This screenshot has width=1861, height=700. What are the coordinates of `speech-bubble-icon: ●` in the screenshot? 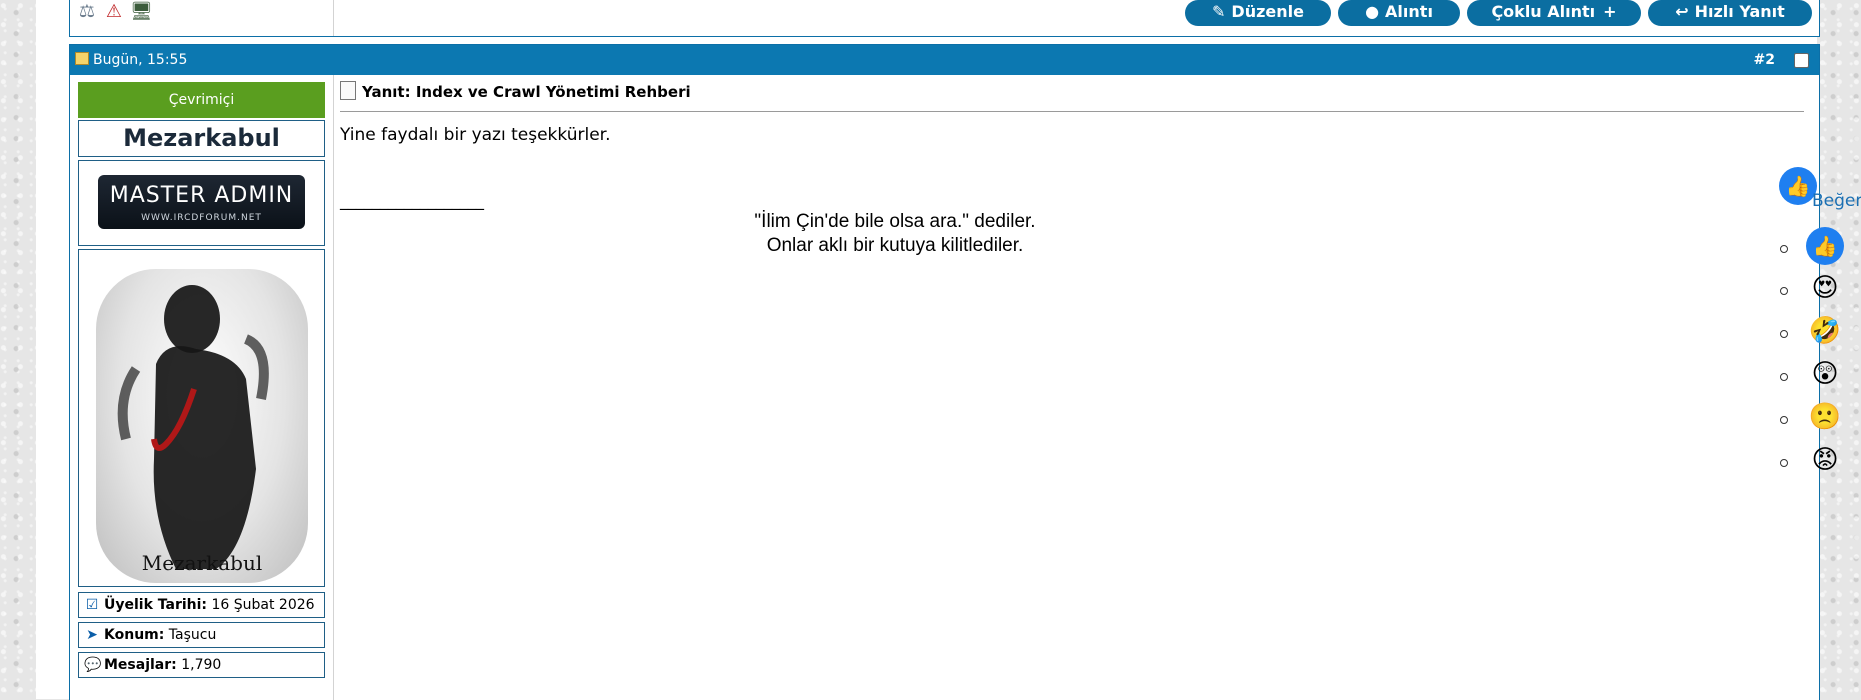 It's located at (1372, 11).